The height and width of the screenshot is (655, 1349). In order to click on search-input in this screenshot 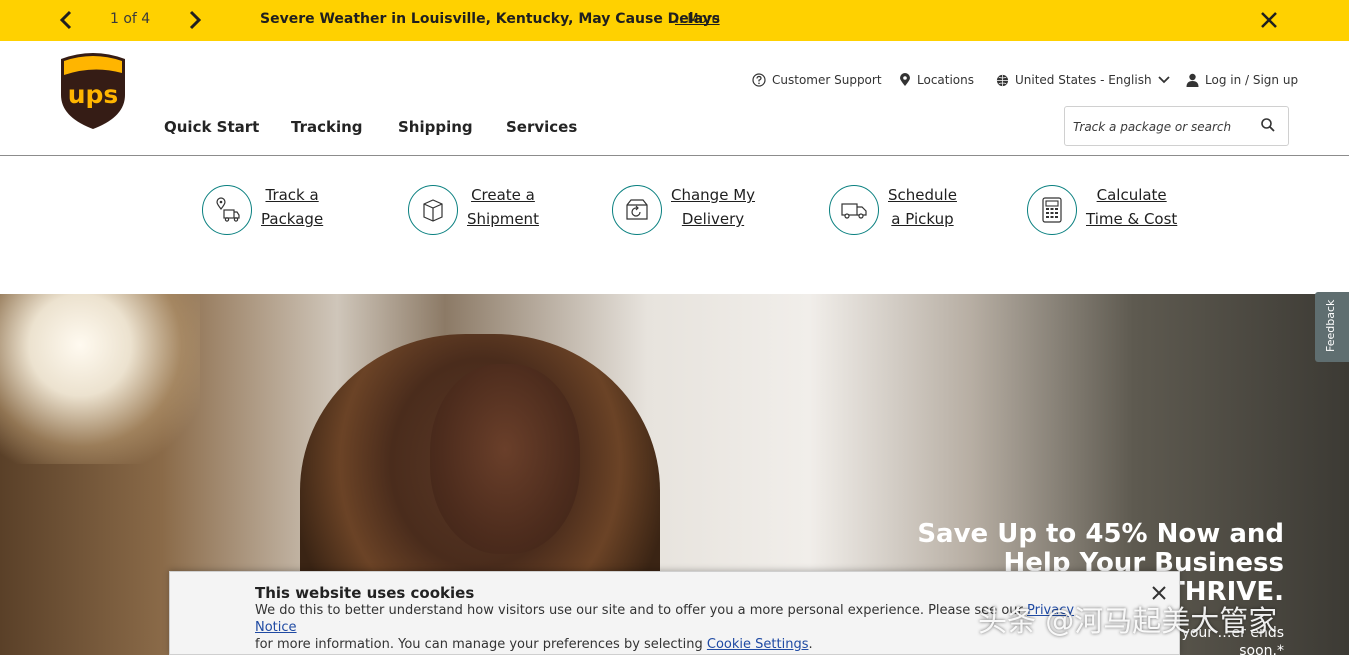, I will do `click(1163, 127)`.